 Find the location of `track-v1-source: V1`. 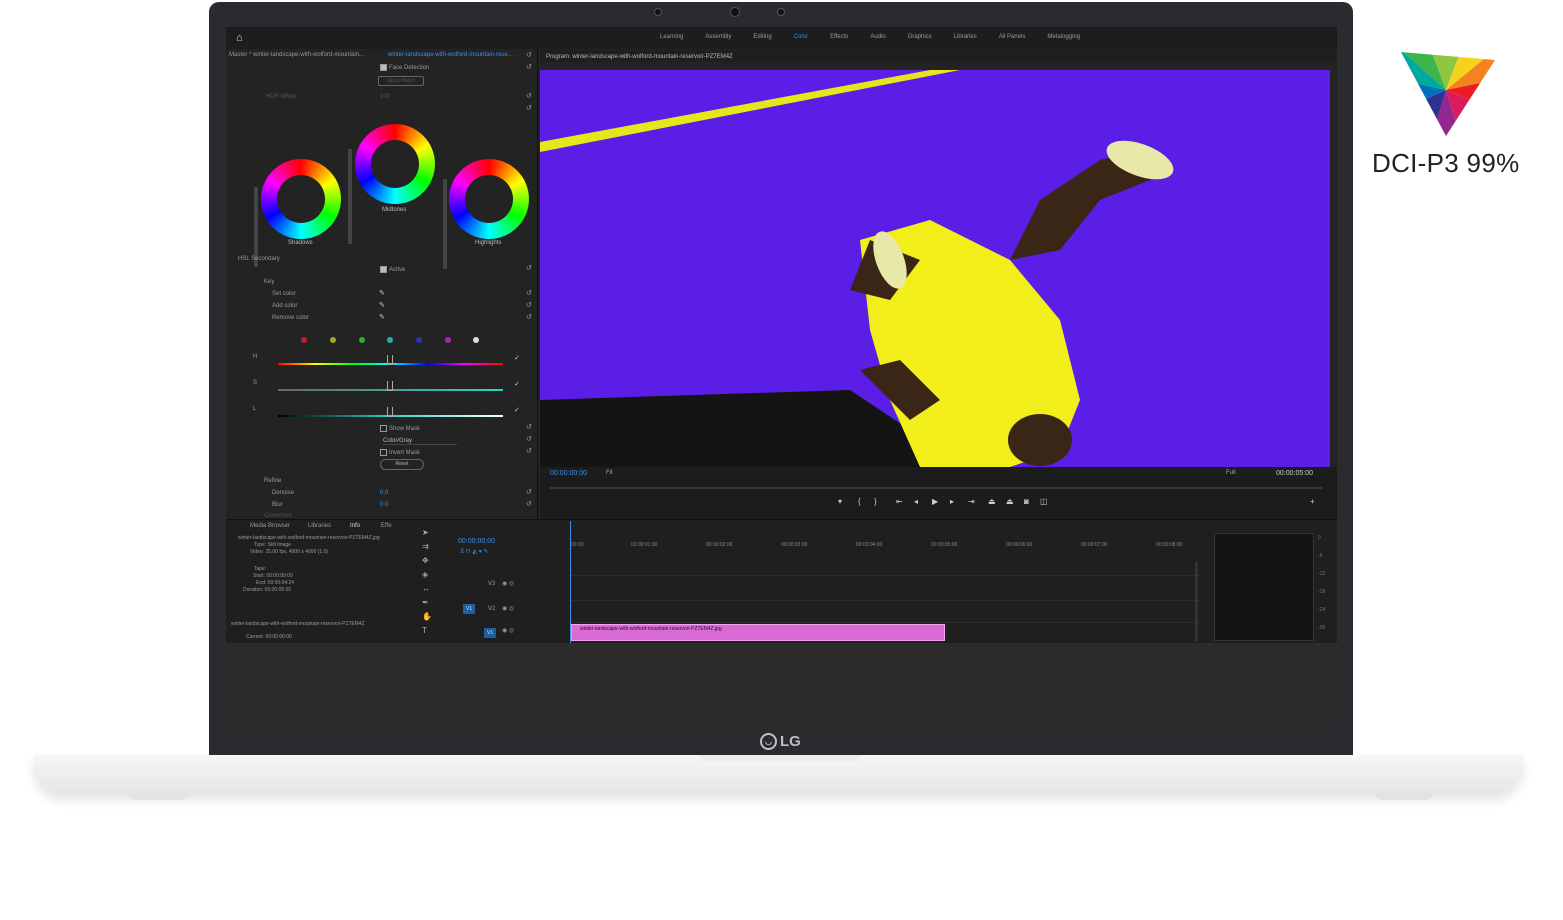

track-v1-source: V1 is located at coordinates (469, 609).